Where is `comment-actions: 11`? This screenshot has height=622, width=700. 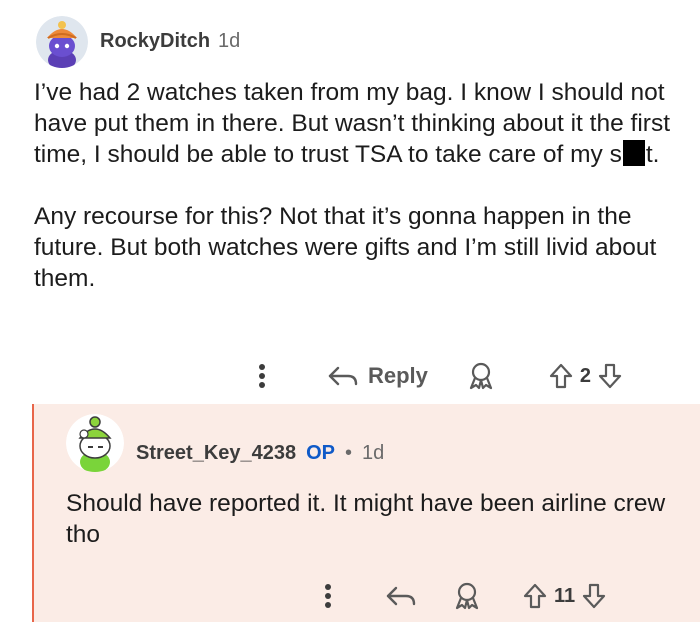 comment-actions: 11 is located at coordinates (486, 596).